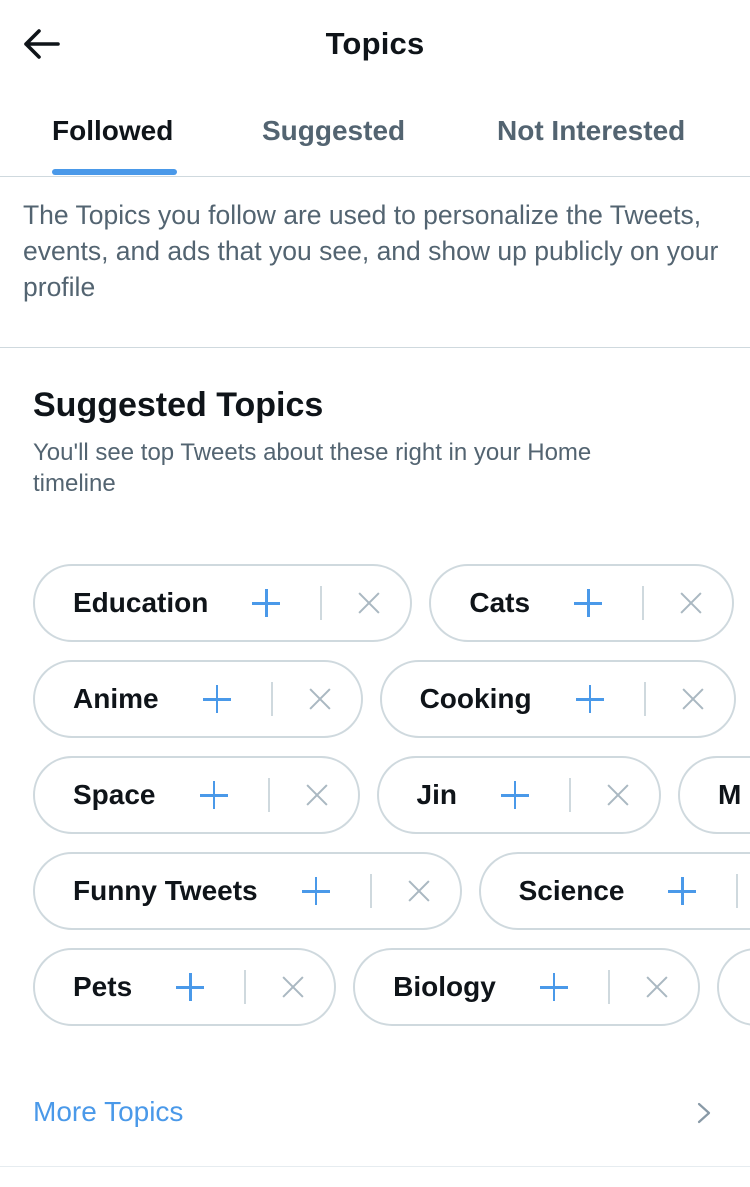 This screenshot has height=1187, width=750. Describe the element at coordinates (103, 986) in the screenshot. I see `topic-label: Pets` at that location.